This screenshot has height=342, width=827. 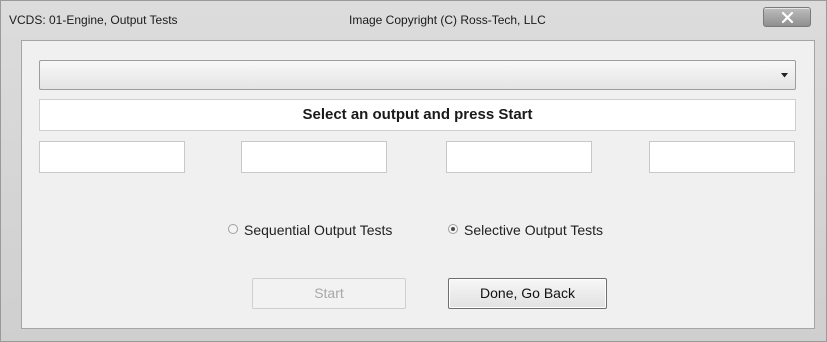 What do you see at coordinates (447, 20) in the screenshot?
I see `copyright-notice: Image Copyright (C) Ross-Tech, LLC` at bounding box center [447, 20].